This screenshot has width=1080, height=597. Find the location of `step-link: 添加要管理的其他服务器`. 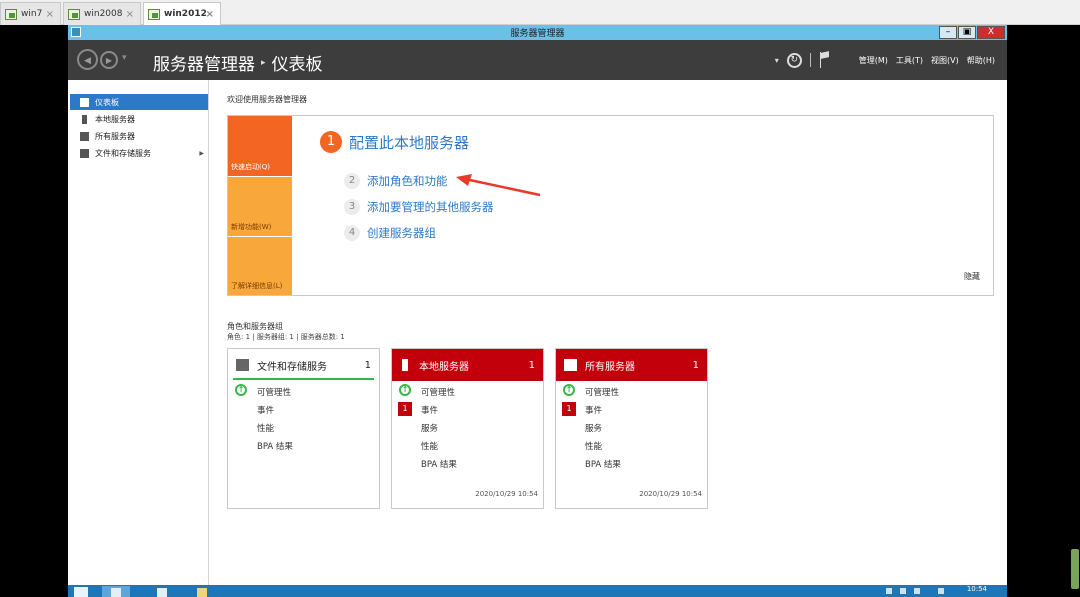

step-link: 添加要管理的其他服务器 is located at coordinates (430, 207).